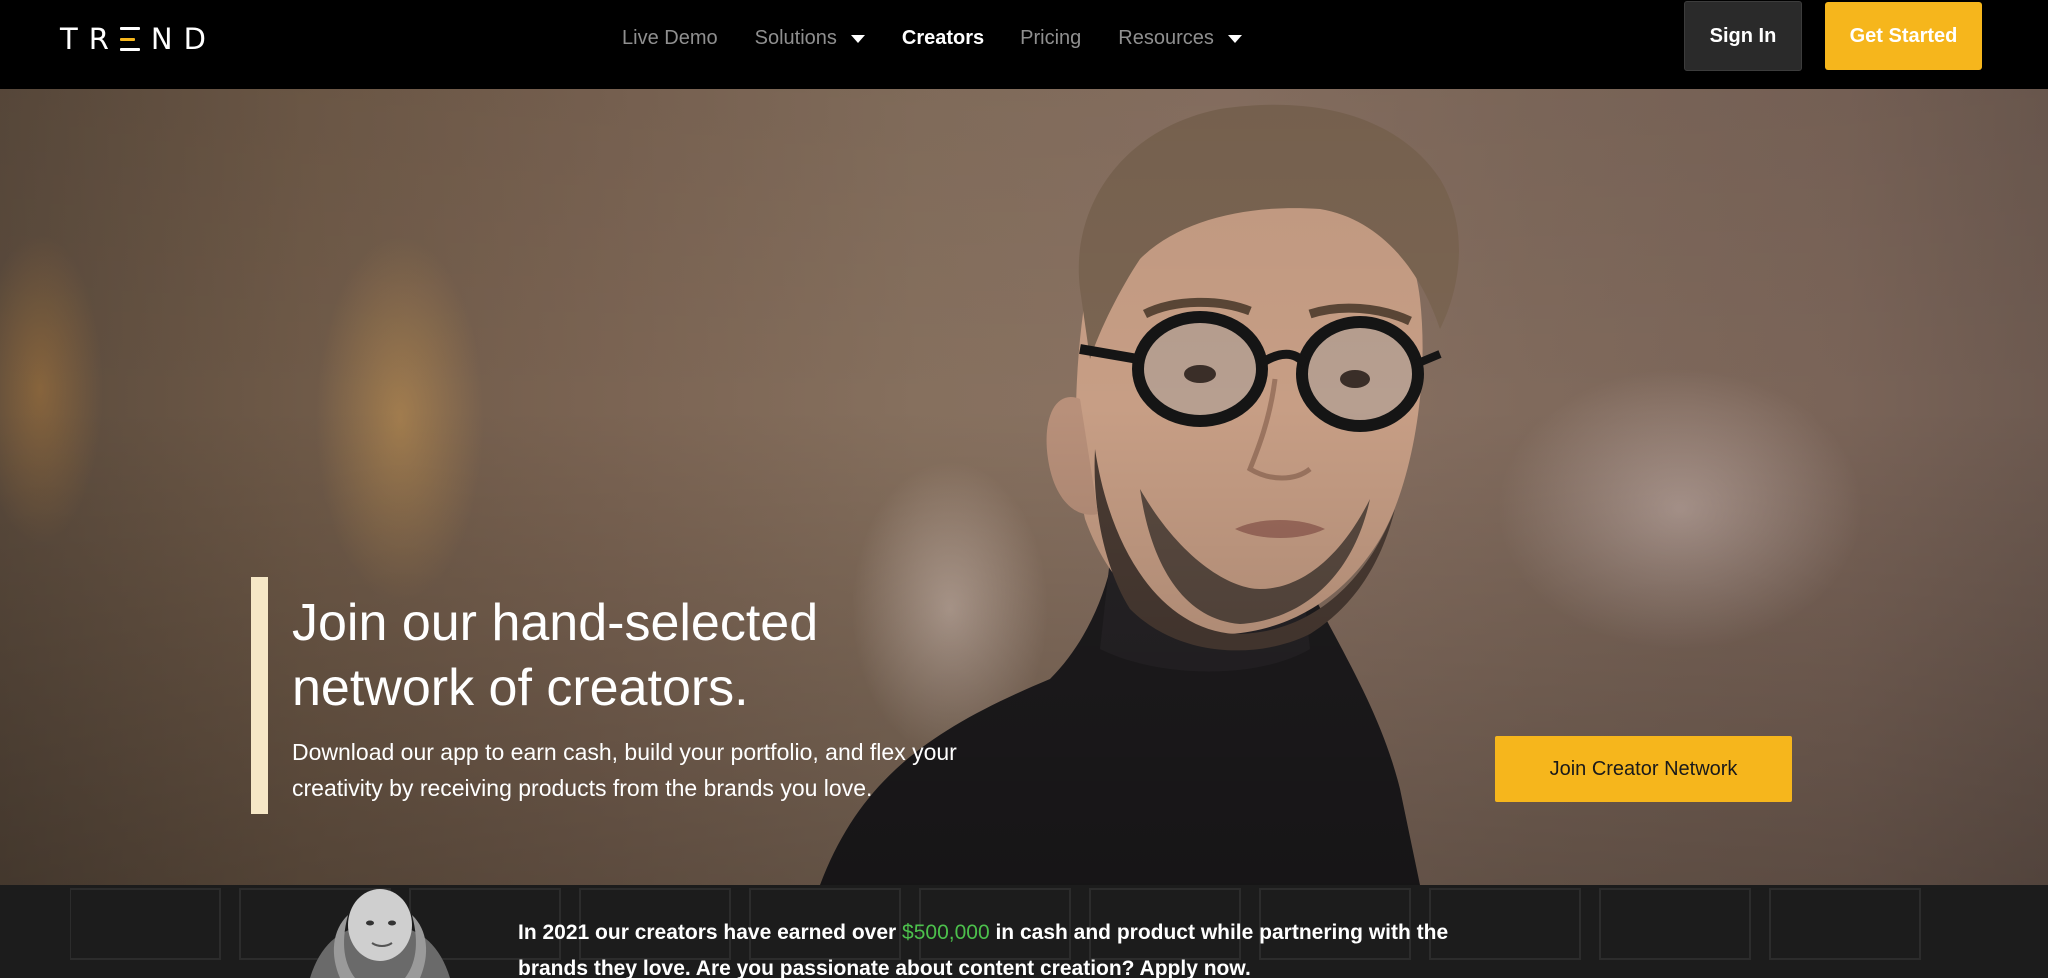 Image resolution: width=2048 pixels, height=978 pixels. I want to click on nav-link-solutions: Solutions, so click(810, 38).